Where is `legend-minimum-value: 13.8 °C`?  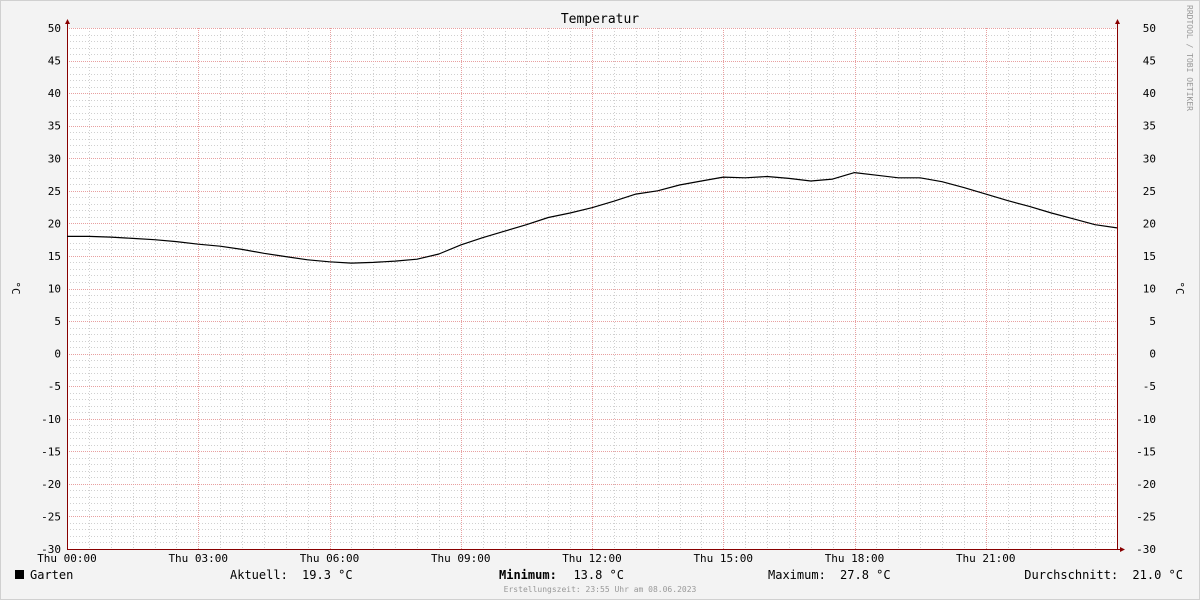 legend-minimum-value: 13.8 °C is located at coordinates (598, 575).